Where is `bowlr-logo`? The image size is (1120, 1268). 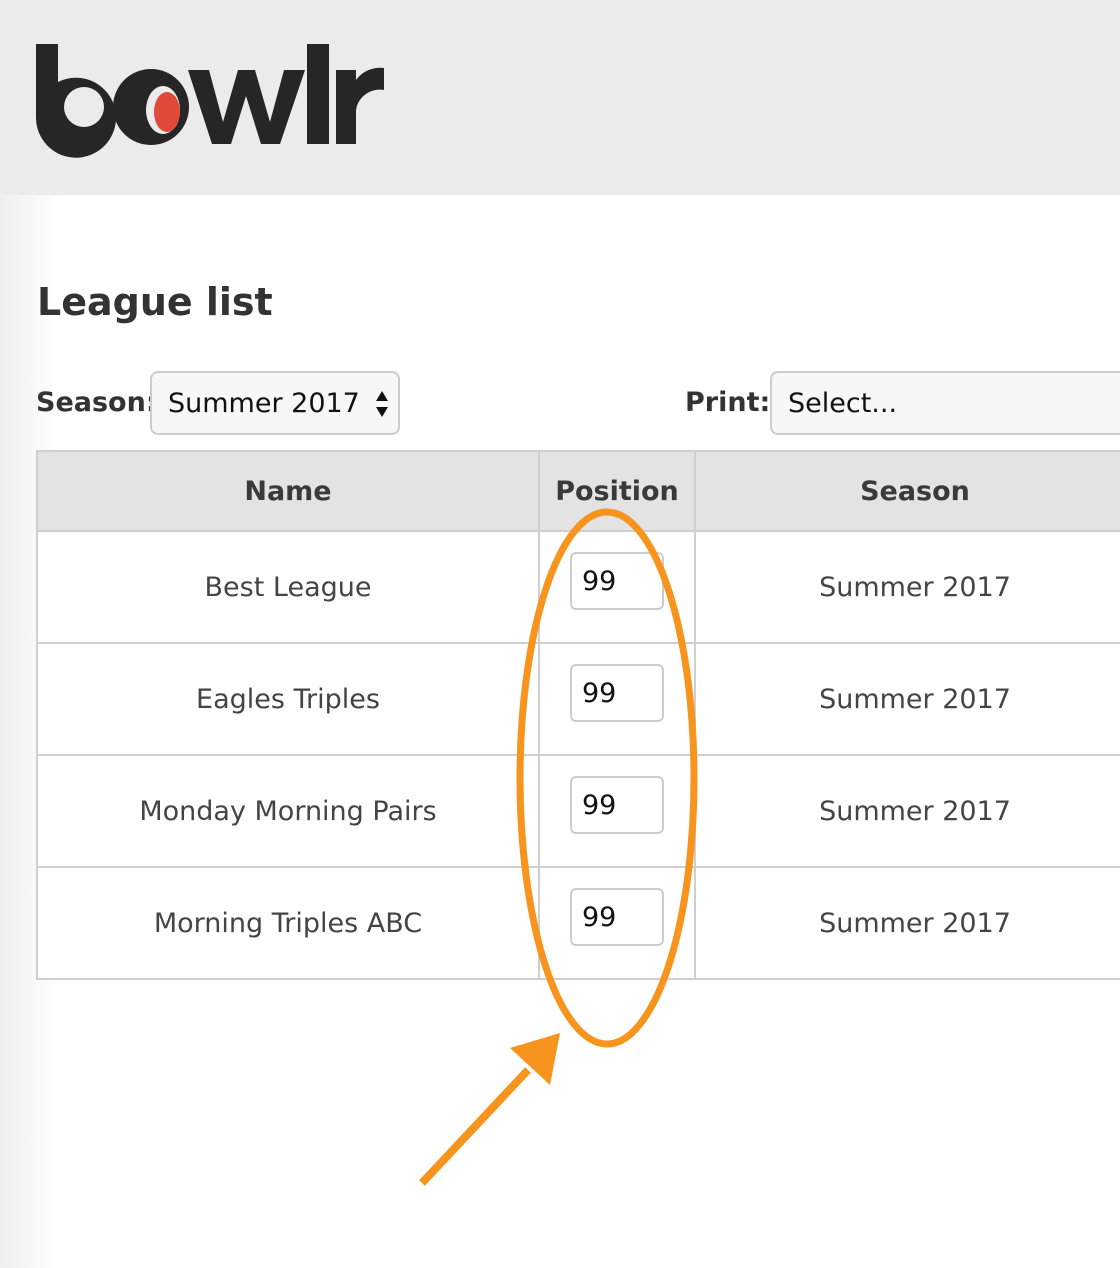 bowlr-logo is located at coordinates (200, 97).